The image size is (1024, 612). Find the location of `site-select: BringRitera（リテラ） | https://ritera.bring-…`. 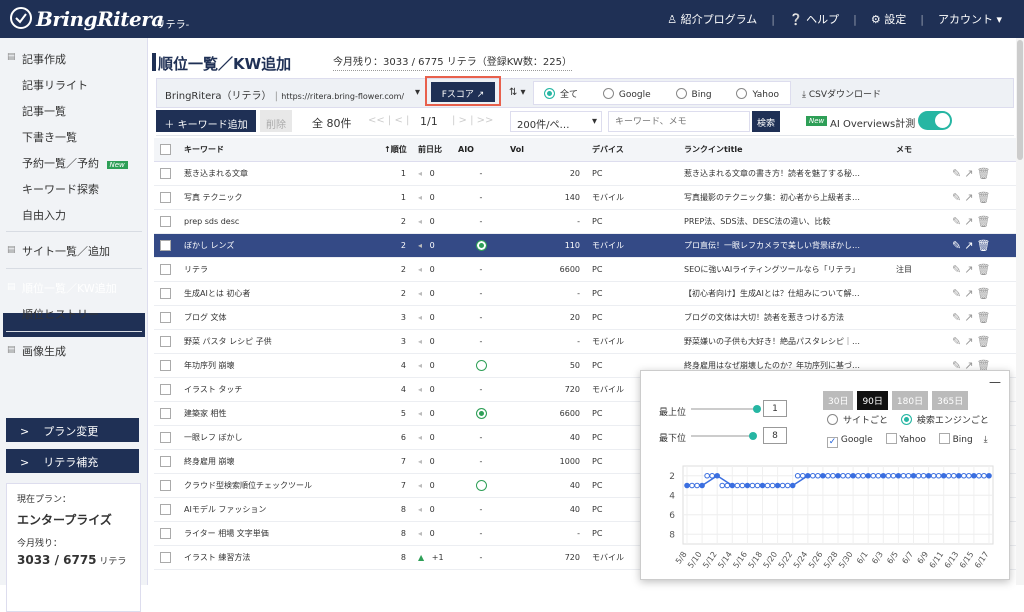

site-select: BringRitera（リテラ） | https://ritera.bring-… is located at coordinates (292, 94).